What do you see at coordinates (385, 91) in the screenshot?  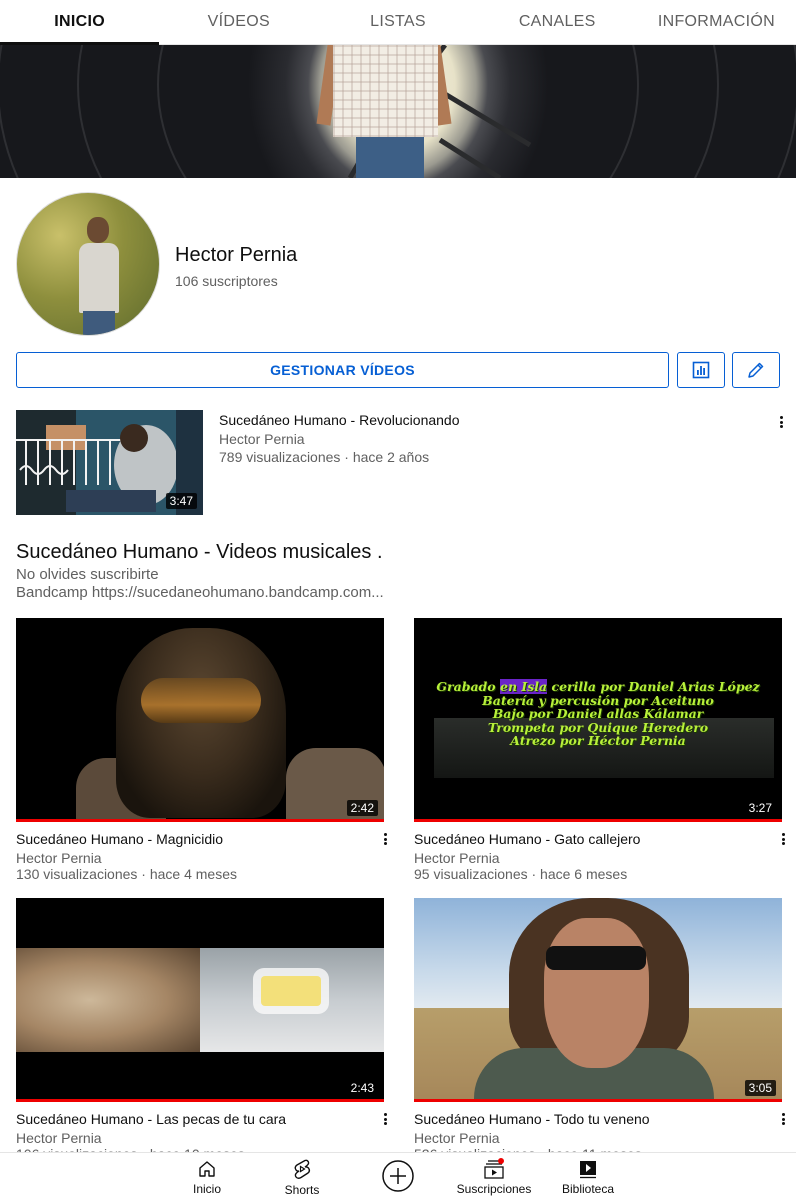 I see `banner-person` at bounding box center [385, 91].